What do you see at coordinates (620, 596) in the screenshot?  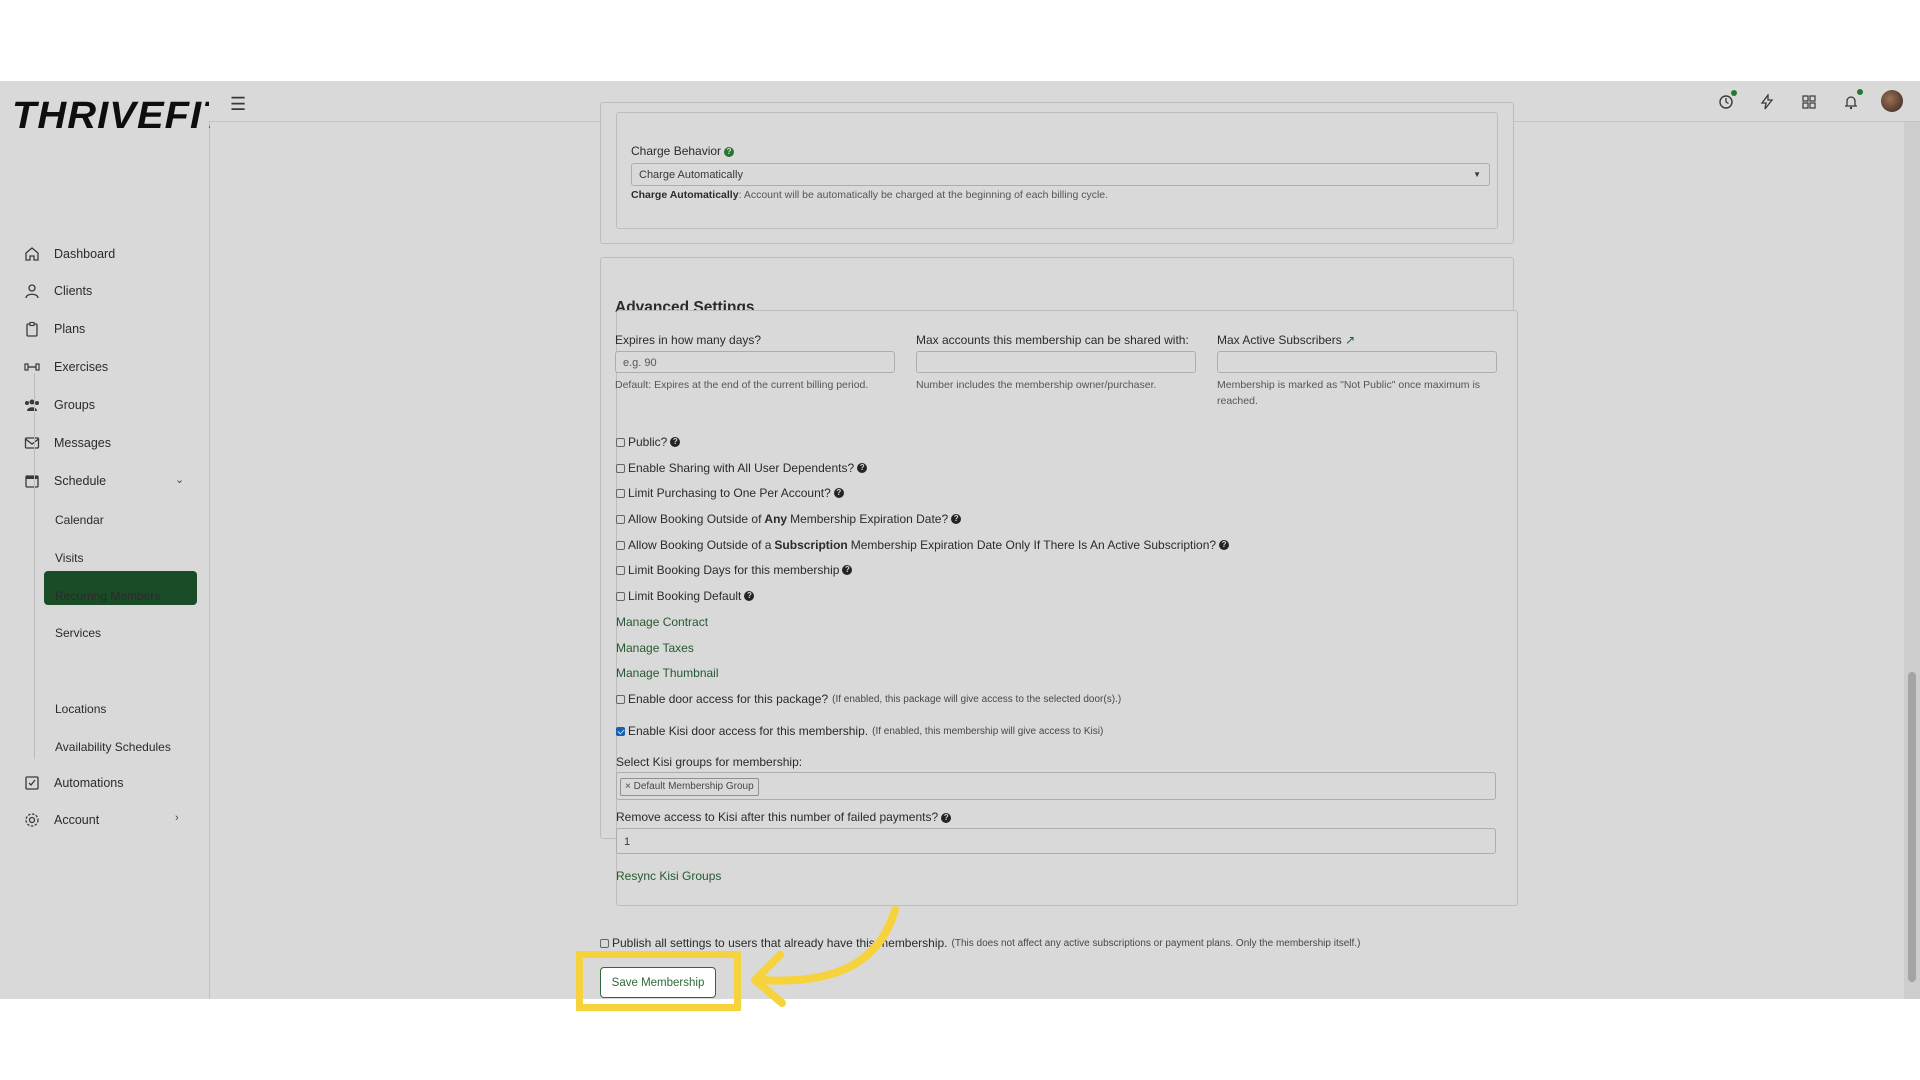 I see `limit-default-checkbox` at bounding box center [620, 596].